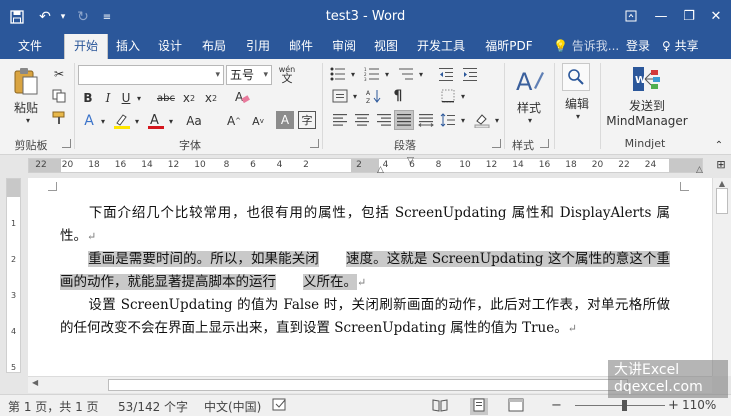 This screenshot has width=731, height=416. Describe the element at coordinates (624, 405) in the screenshot. I see `zoom-slider-thumb` at that location.